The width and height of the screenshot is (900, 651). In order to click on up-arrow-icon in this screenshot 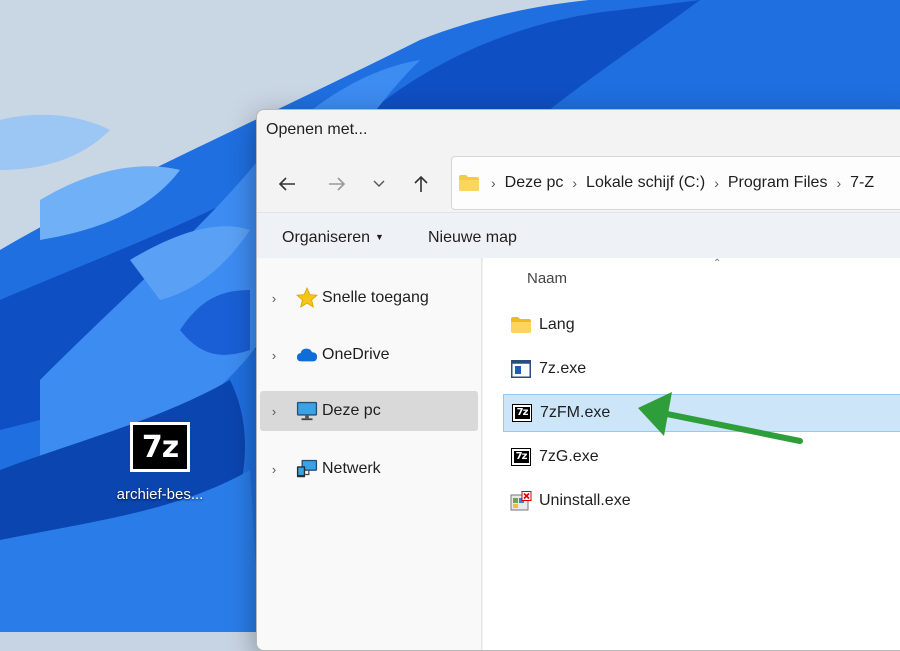, I will do `click(421, 183)`.